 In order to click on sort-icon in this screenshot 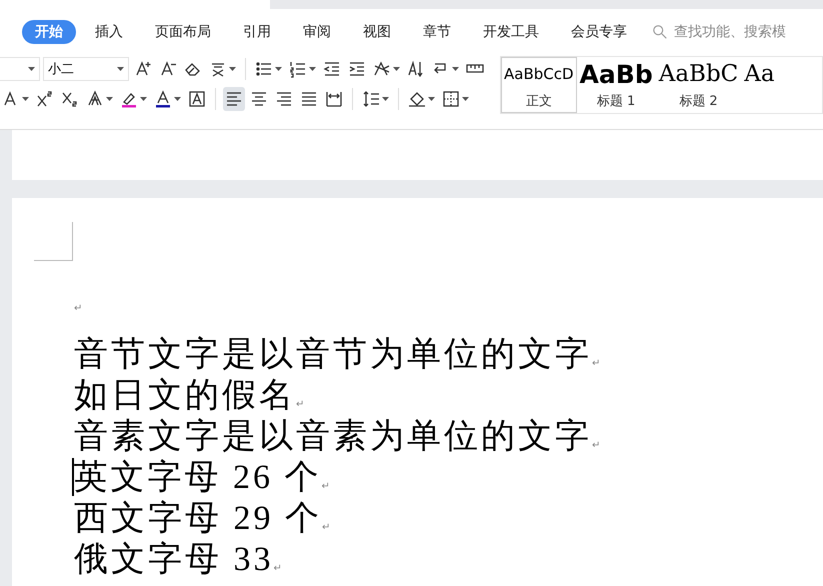, I will do `click(416, 69)`.